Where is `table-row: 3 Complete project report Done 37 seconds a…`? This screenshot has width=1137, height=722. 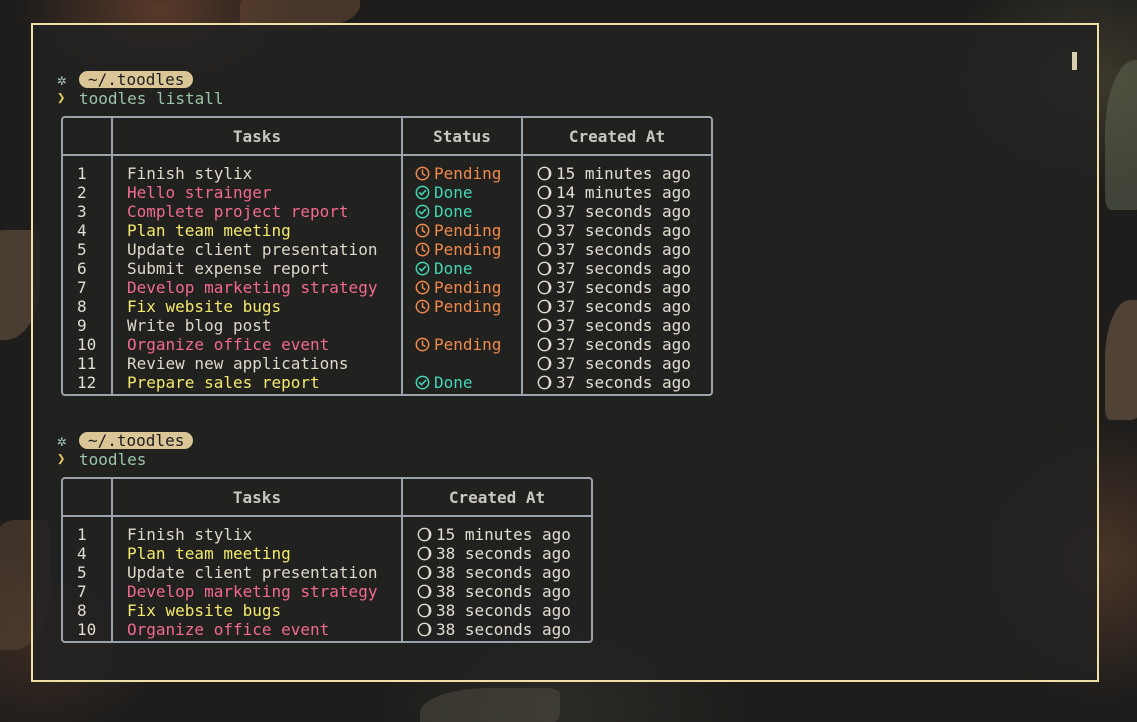 table-row: 3 Complete project report Done 37 seconds a… is located at coordinates (387, 211).